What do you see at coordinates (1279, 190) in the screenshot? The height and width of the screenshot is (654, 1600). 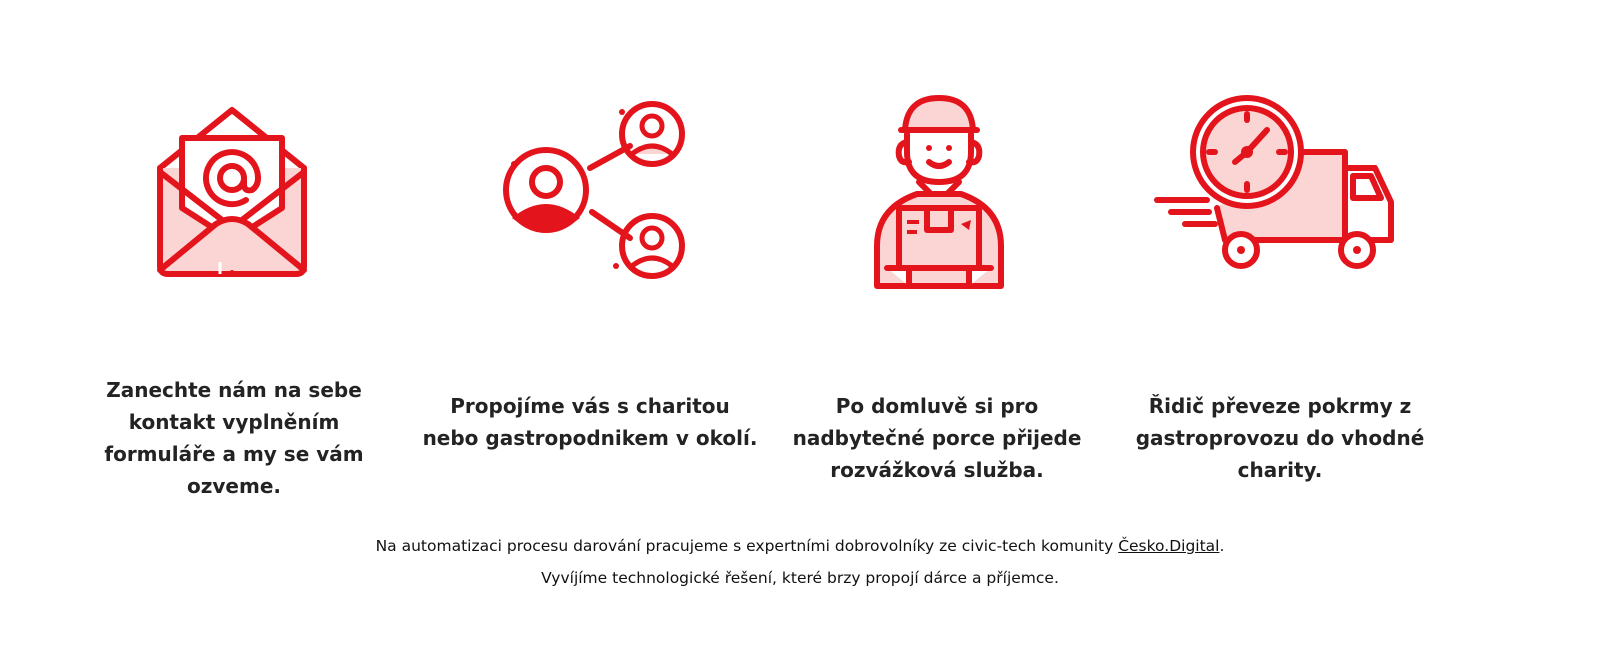 I see `fast-delivery-truck-icon` at bounding box center [1279, 190].